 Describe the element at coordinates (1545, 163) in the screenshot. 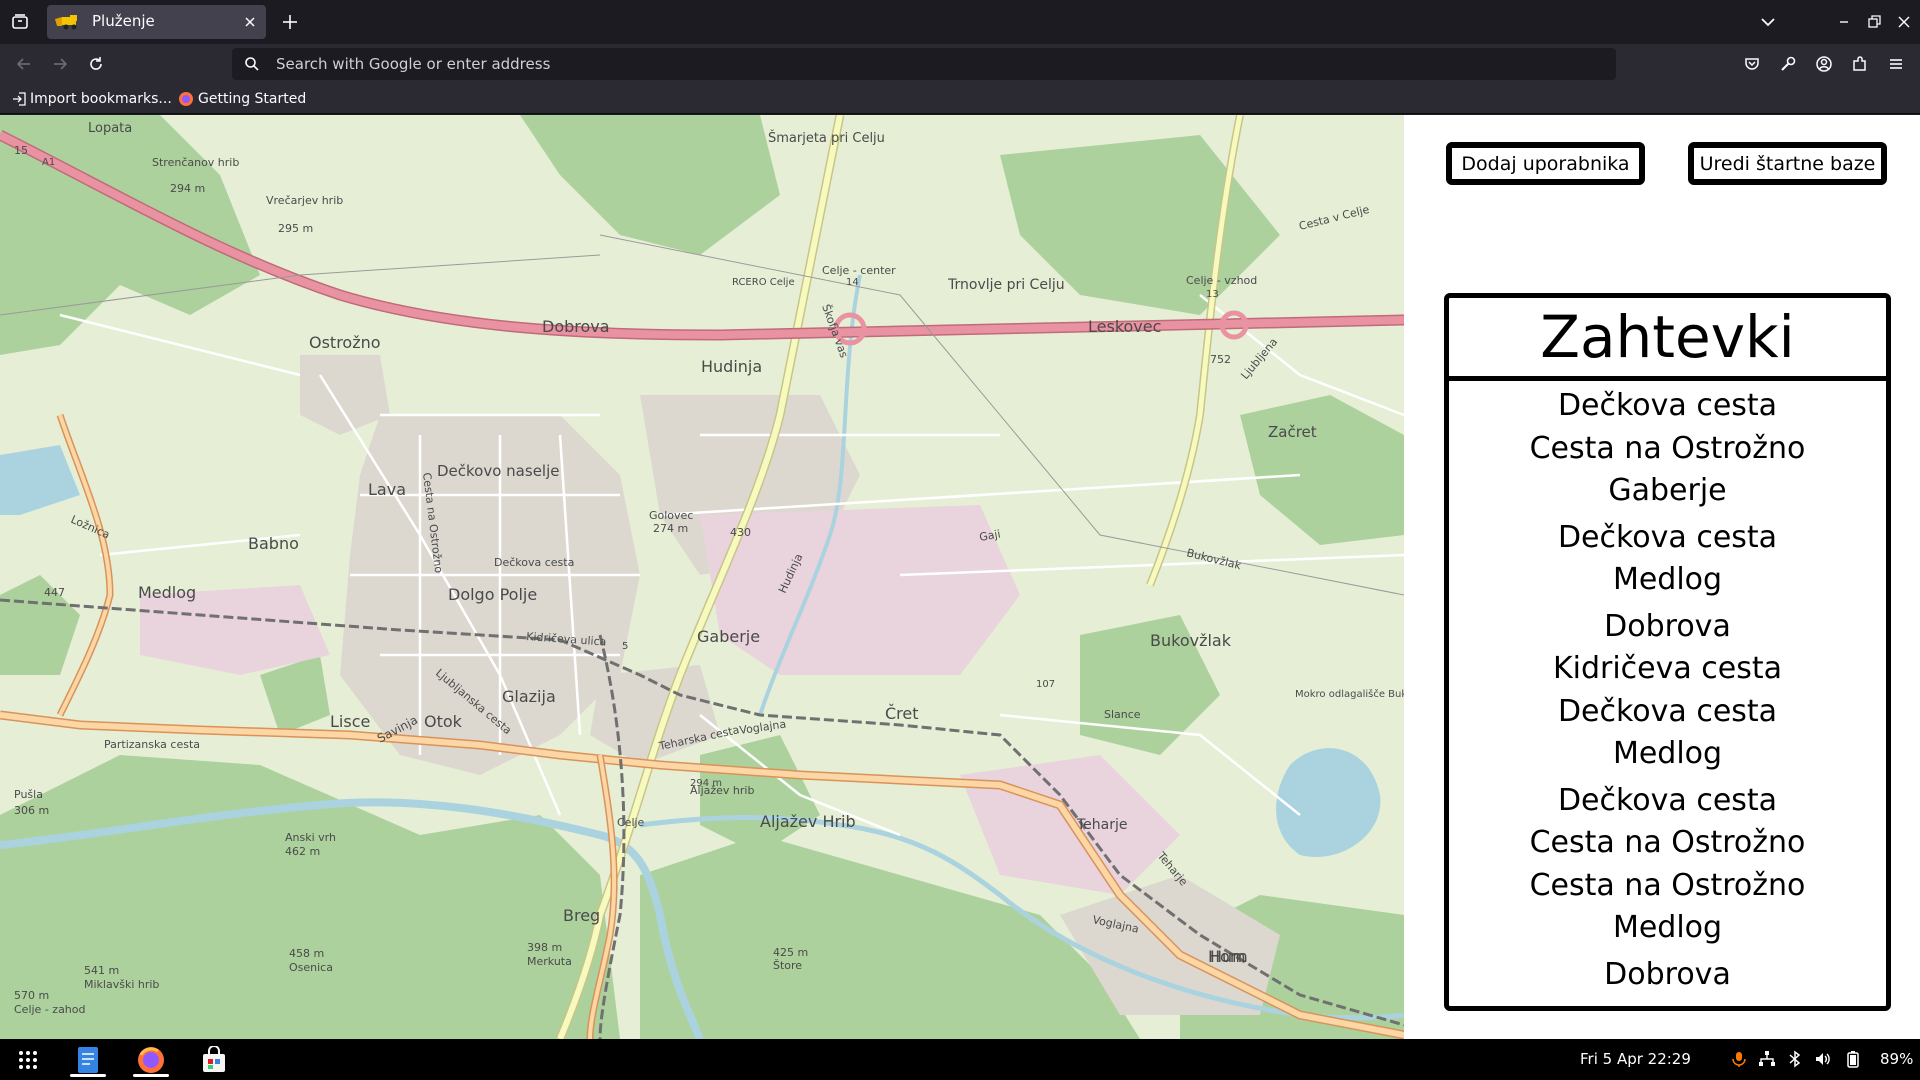

I see `add-user-button: Dodaj uporabnika` at that location.